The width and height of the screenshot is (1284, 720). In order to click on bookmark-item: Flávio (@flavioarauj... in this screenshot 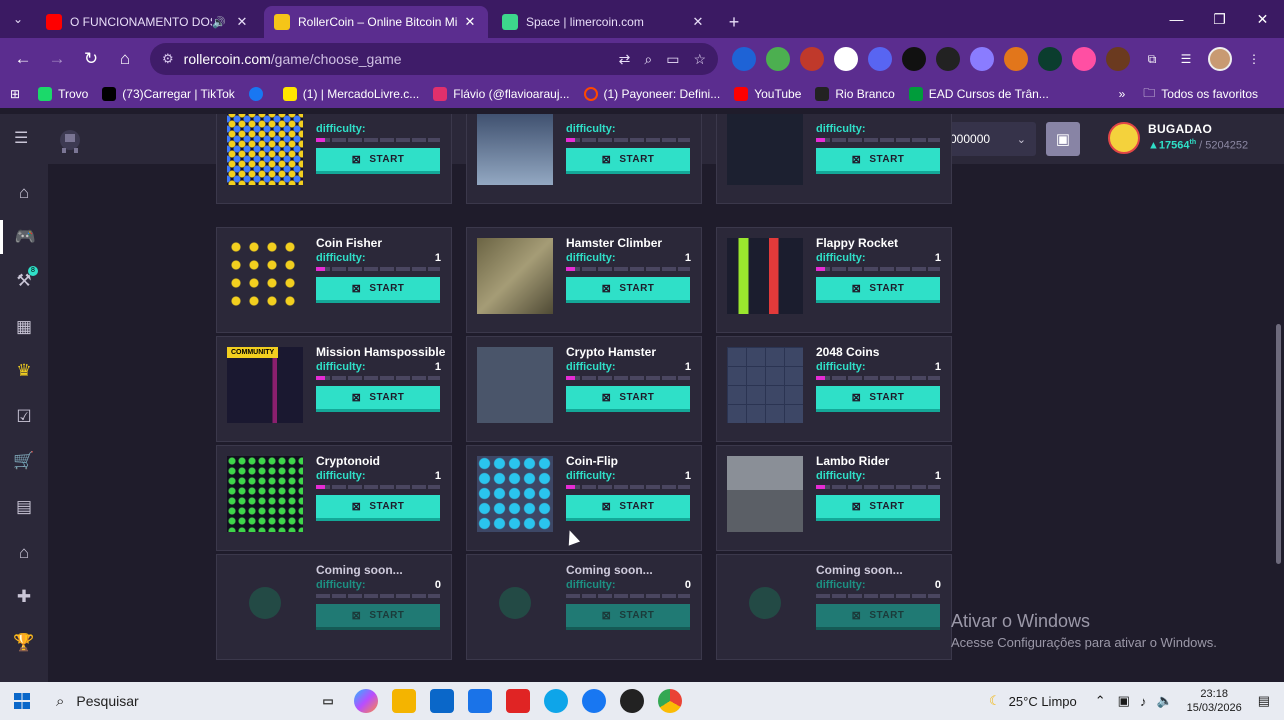, I will do `click(501, 94)`.